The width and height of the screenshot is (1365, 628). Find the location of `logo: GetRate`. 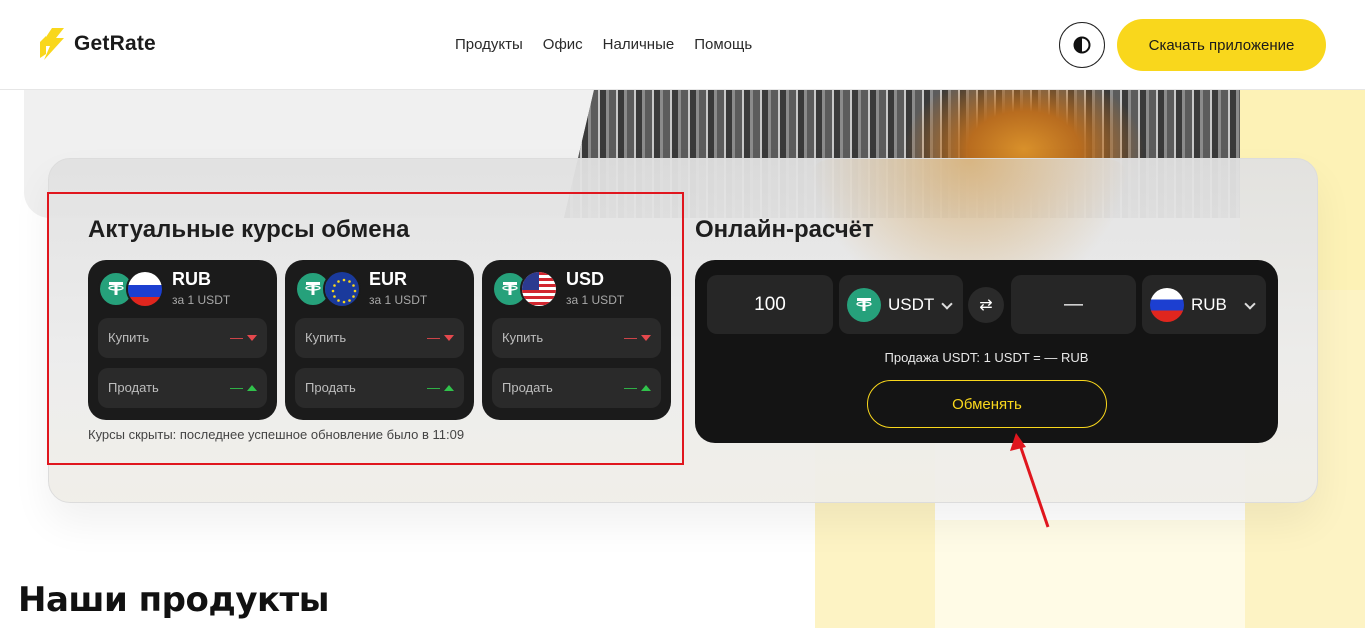

logo: GetRate is located at coordinates (97, 44).